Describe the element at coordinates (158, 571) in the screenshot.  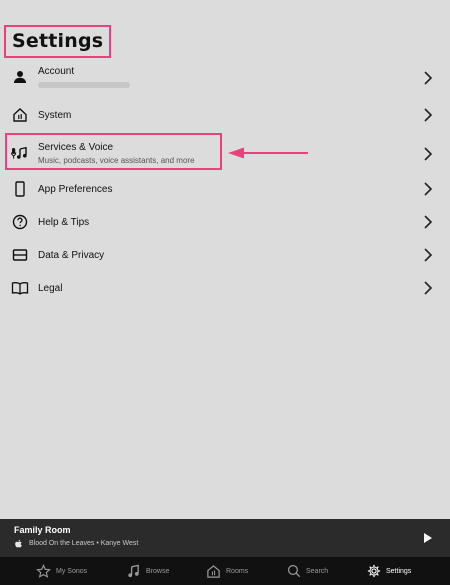
I see `tab-label: Browse` at that location.